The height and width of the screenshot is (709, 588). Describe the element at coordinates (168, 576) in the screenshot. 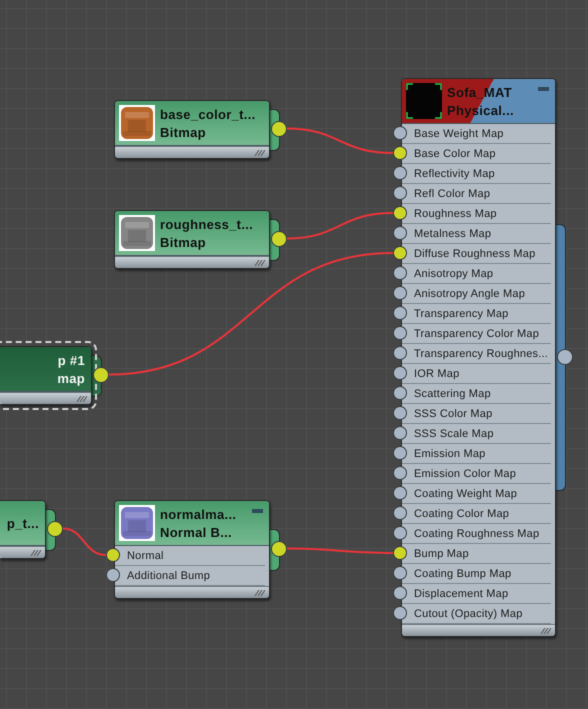

I see `port-label: Additional Bump` at that location.